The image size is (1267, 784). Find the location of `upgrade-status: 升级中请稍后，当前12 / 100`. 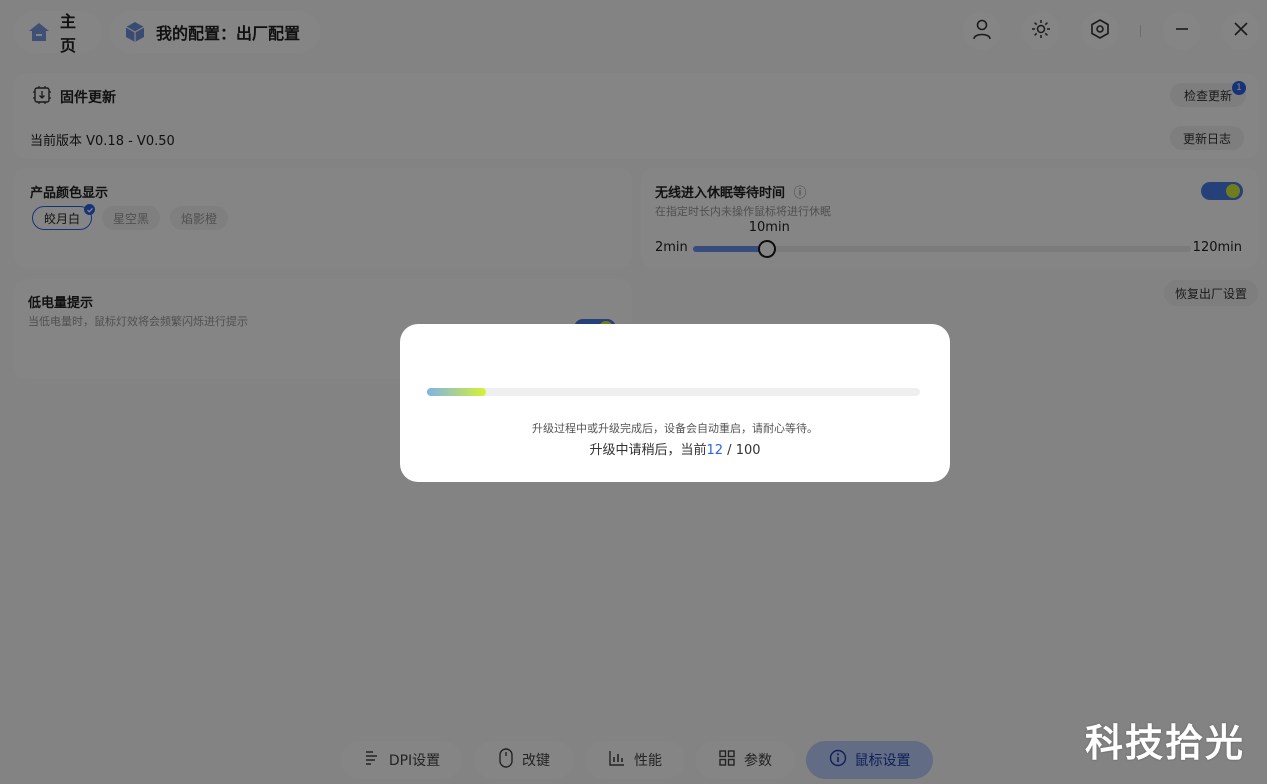

upgrade-status: 升级中请稍后，当前12 / 100 is located at coordinates (675, 448).